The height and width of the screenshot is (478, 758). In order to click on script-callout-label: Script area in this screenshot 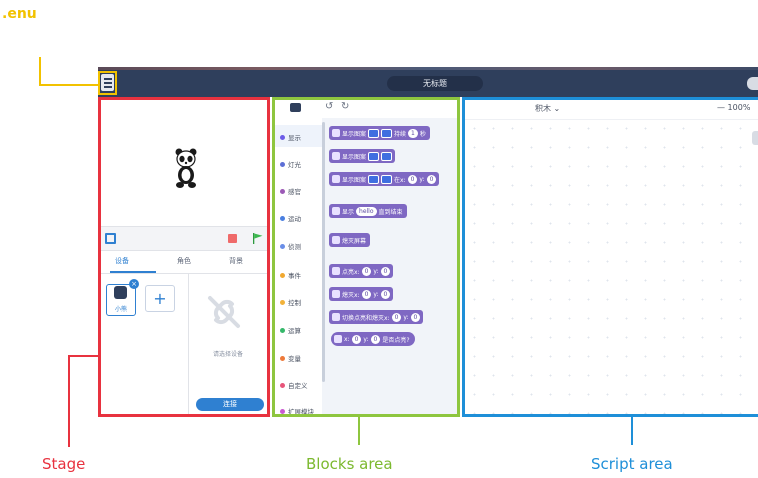, I will do `click(632, 464)`.